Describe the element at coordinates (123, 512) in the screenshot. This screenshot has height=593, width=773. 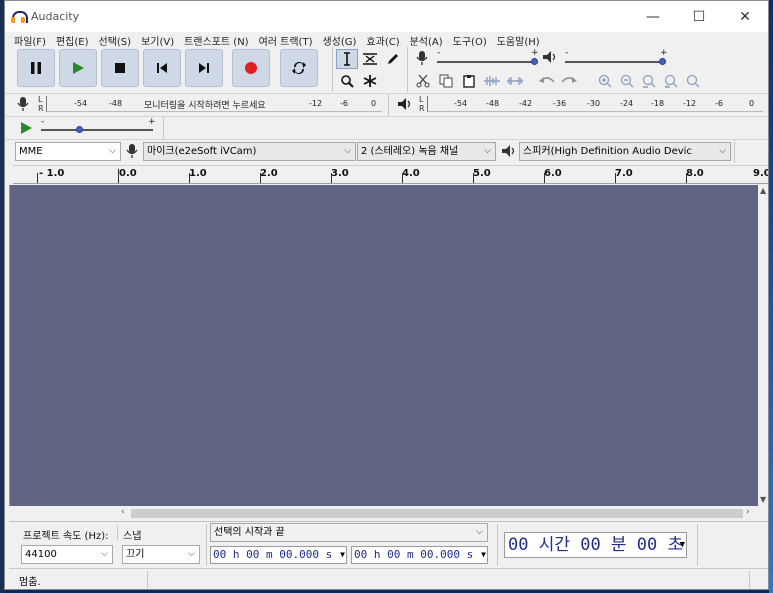
I see `scroll-left-icon: ‹` at that location.